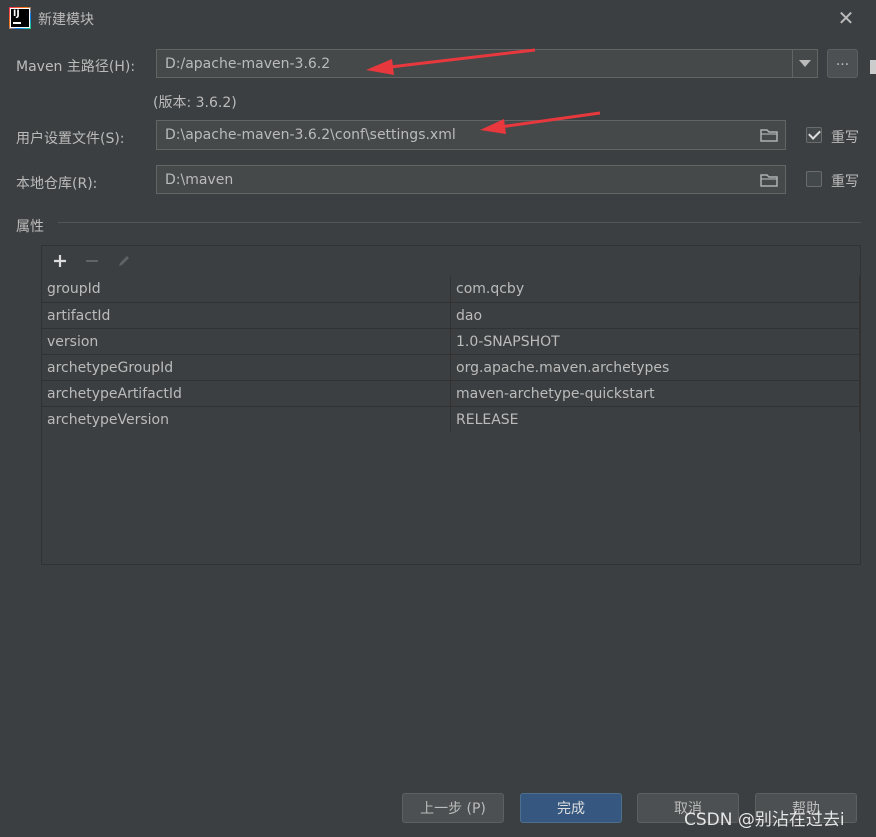  I want to click on settings-override-label: 重写, so click(845, 138).